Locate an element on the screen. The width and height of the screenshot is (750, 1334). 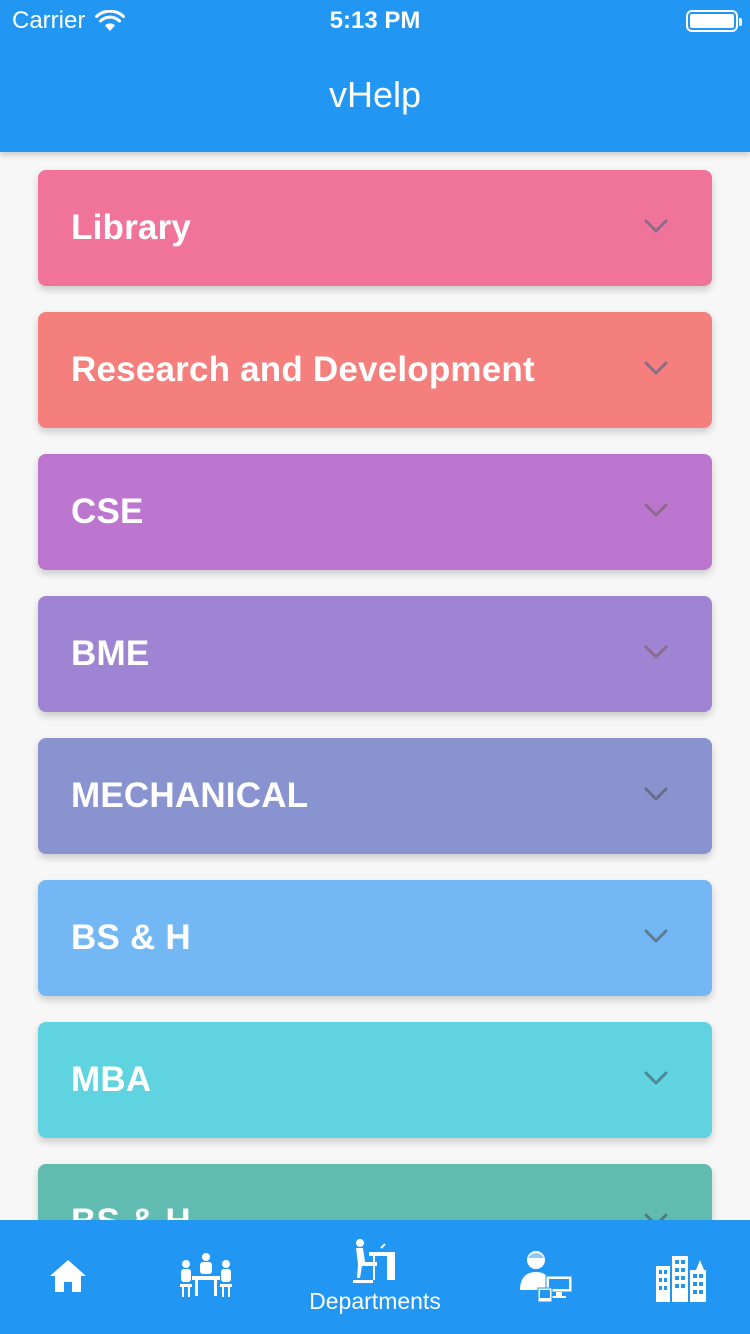
buildings-icon is located at coordinates (681, 1279).